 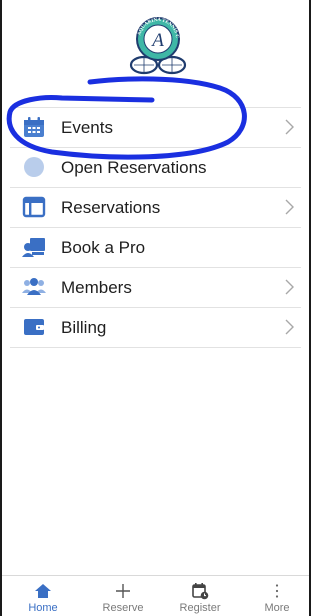 What do you see at coordinates (123, 591) in the screenshot?
I see `plus-icon` at bounding box center [123, 591].